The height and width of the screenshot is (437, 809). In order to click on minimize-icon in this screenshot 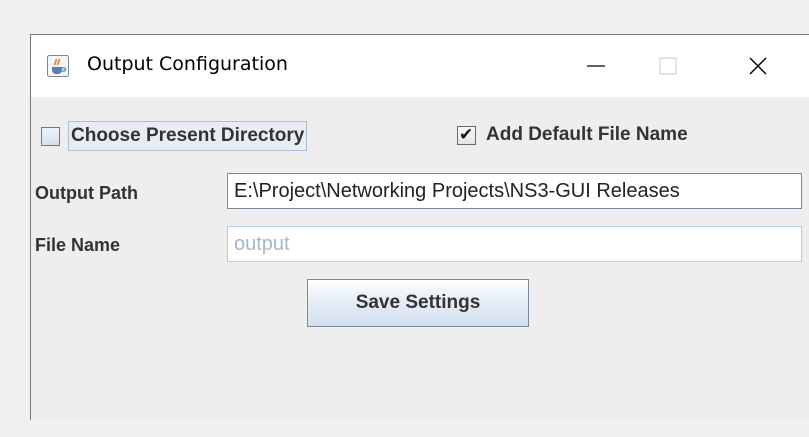, I will do `click(596, 66)`.